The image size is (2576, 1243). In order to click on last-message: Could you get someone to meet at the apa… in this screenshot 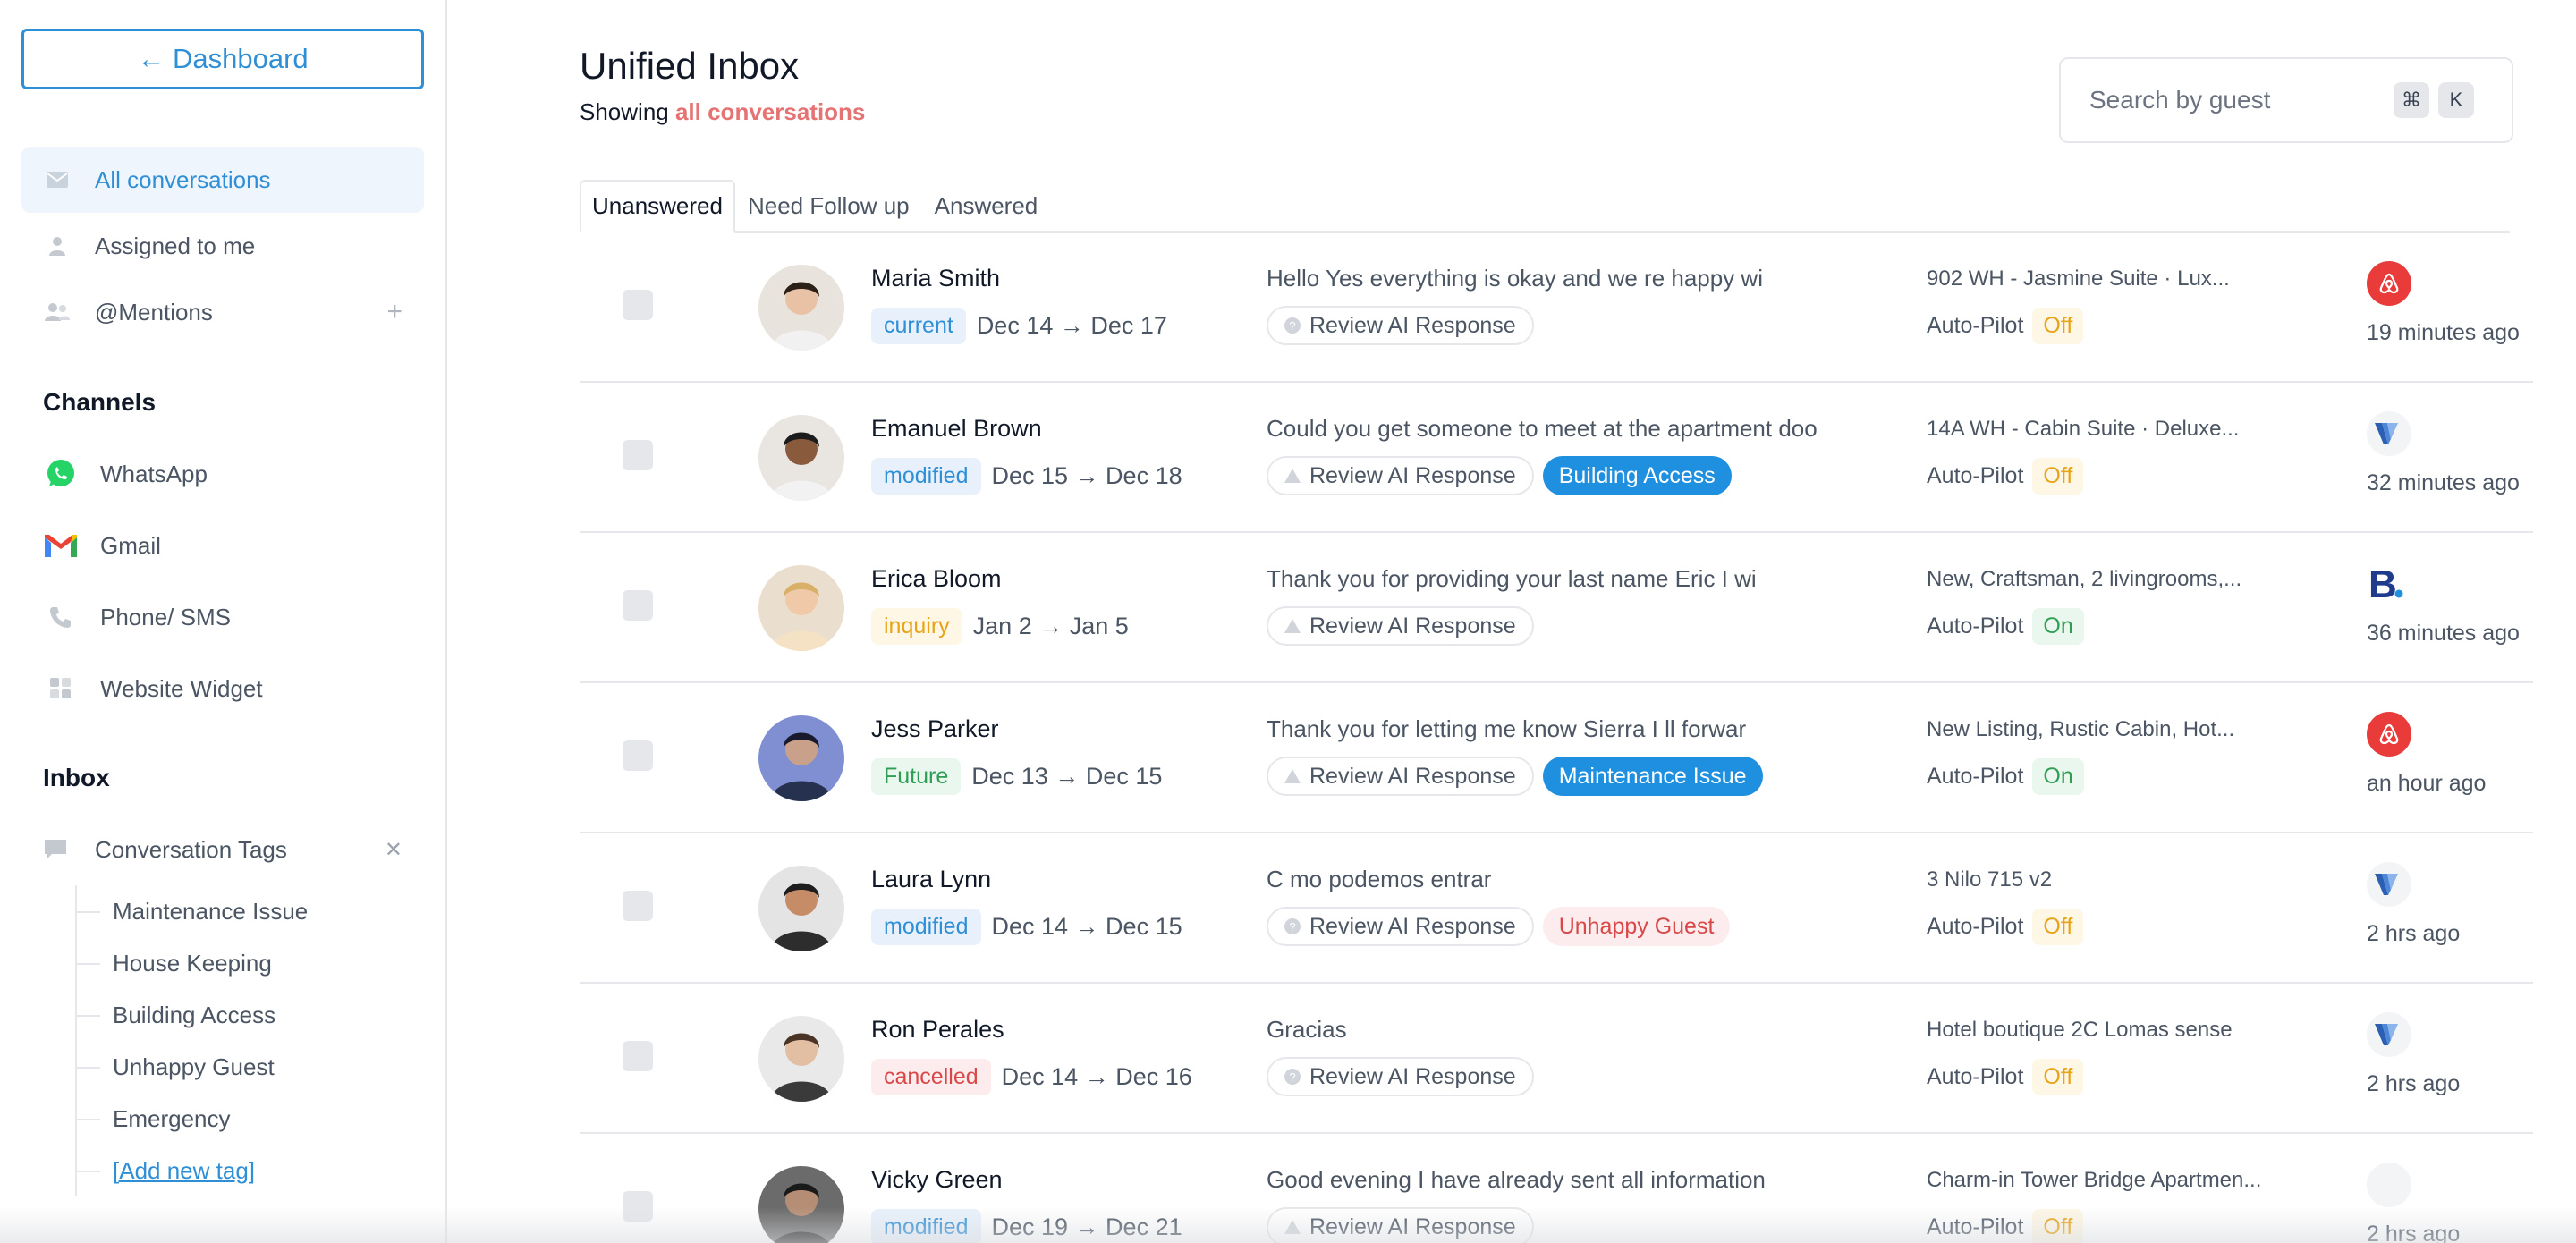, I will do `click(1542, 429)`.